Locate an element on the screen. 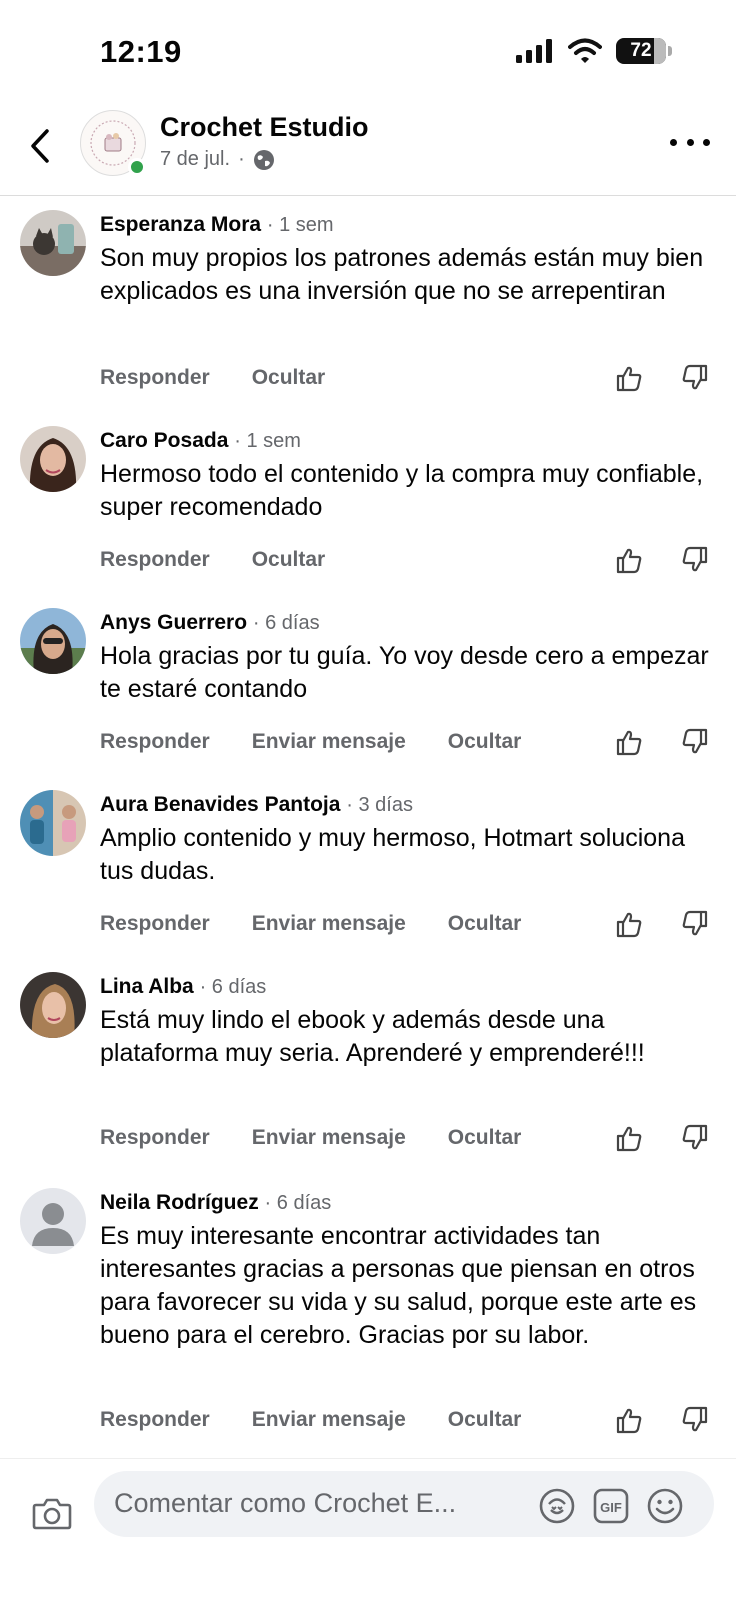 The image size is (736, 1600). comment-author: Lina Alba is located at coordinates (147, 986).